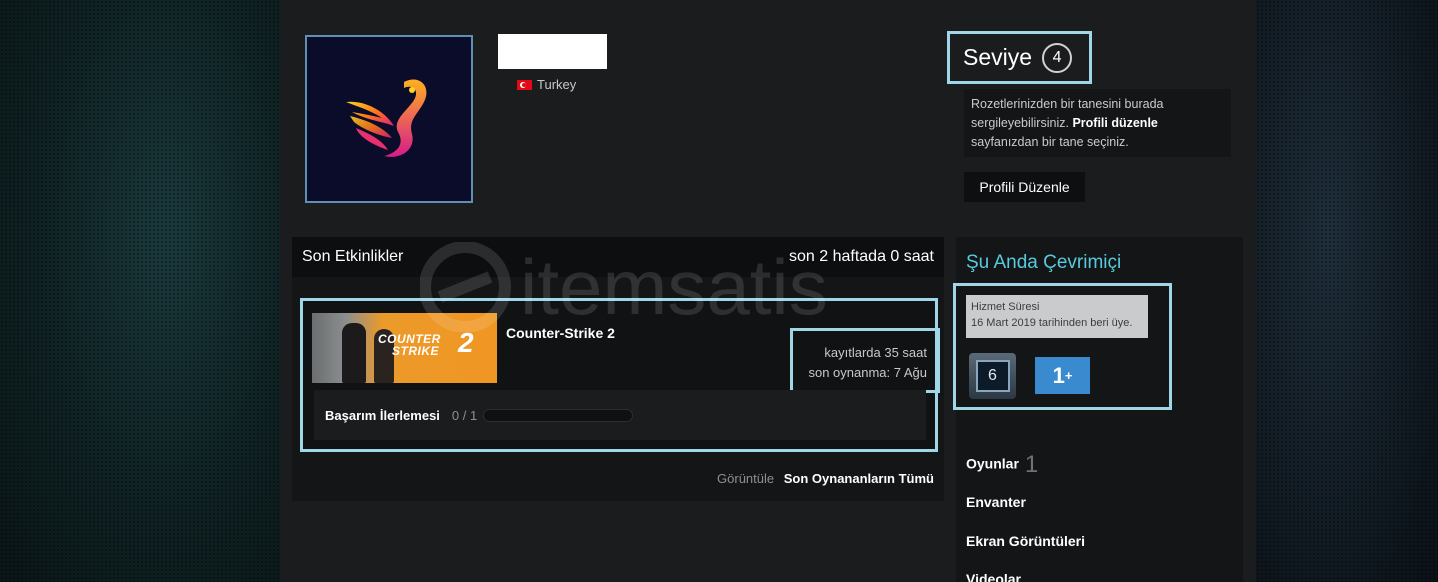 Image resolution: width=1438 pixels, height=582 pixels. What do you see at coordinates (1068, 375) in the screenshot?
I see `games-owned-plus: +` at bounding box center [1068, 375].